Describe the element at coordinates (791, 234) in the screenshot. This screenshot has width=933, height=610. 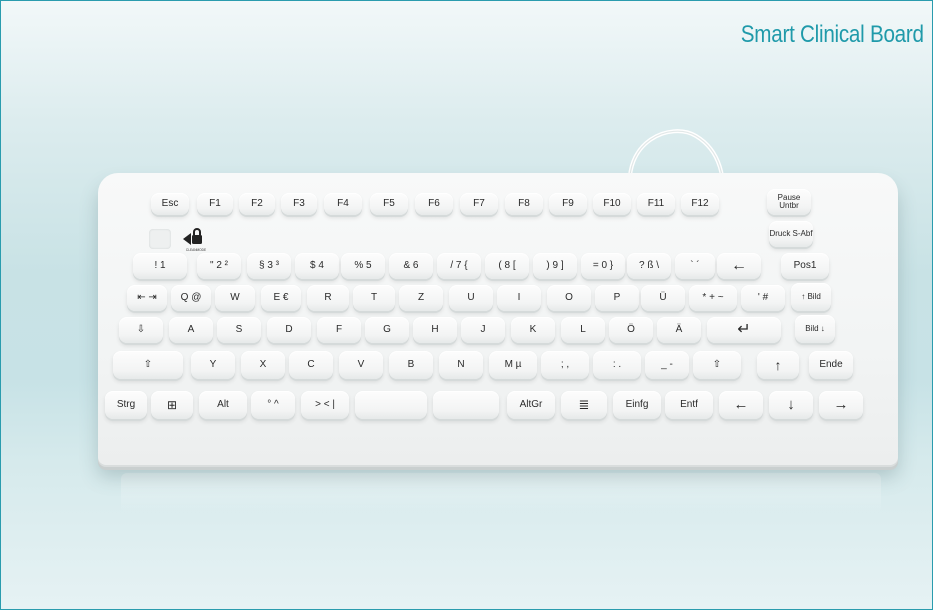
I see `key-print: Druck S-Abf` at that location.